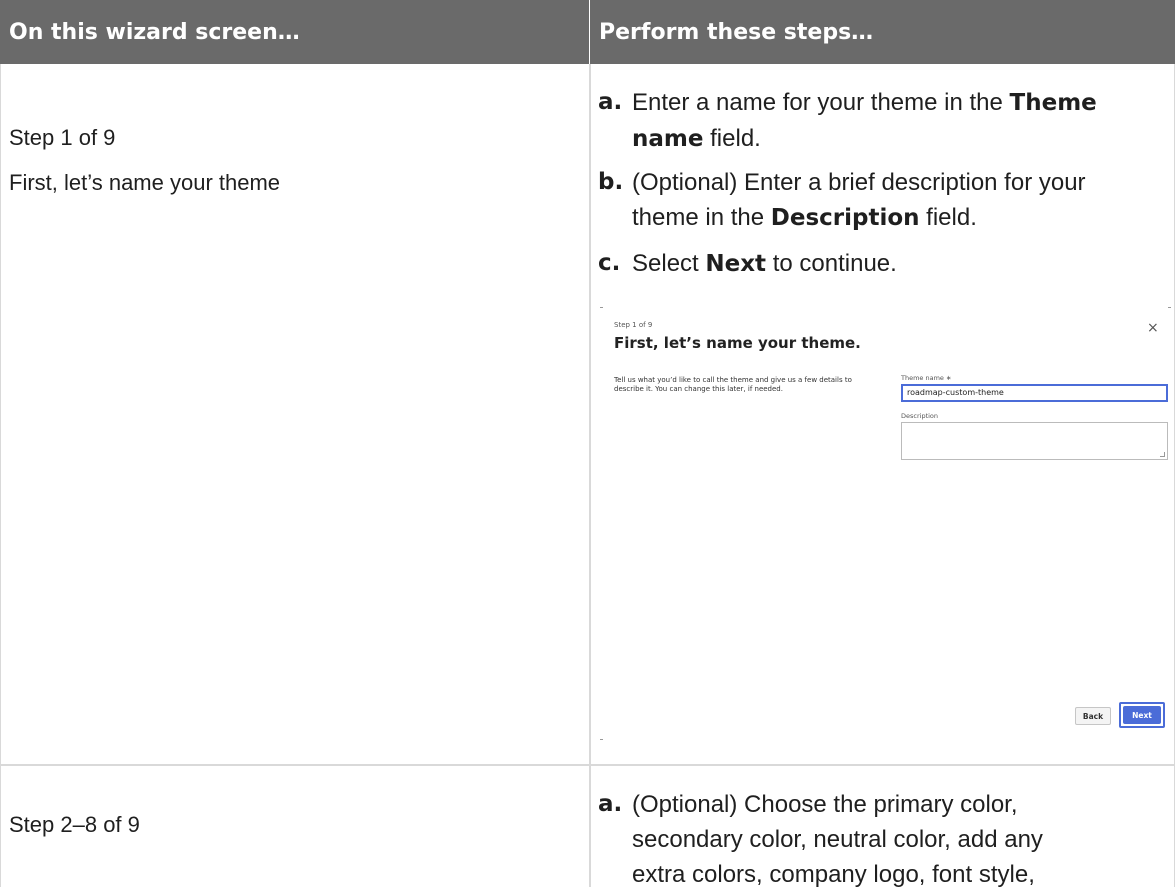 This screenshot has width=1175, height=887. I want to click on step-c-text-end: to continue., so click(831, 263).